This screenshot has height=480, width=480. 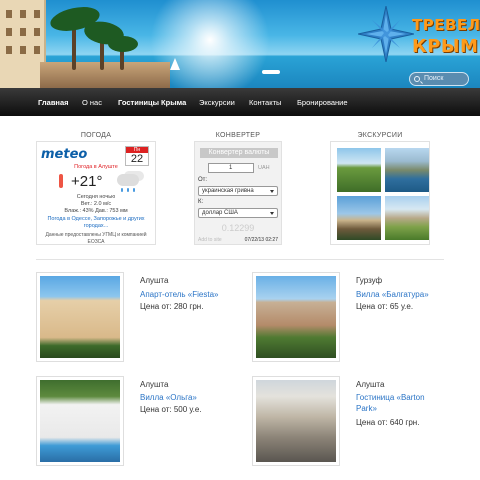 What do you see at coordinates (407, 170) in the screenshot?
I see `coast-photo` at bounding box center [407, 170].